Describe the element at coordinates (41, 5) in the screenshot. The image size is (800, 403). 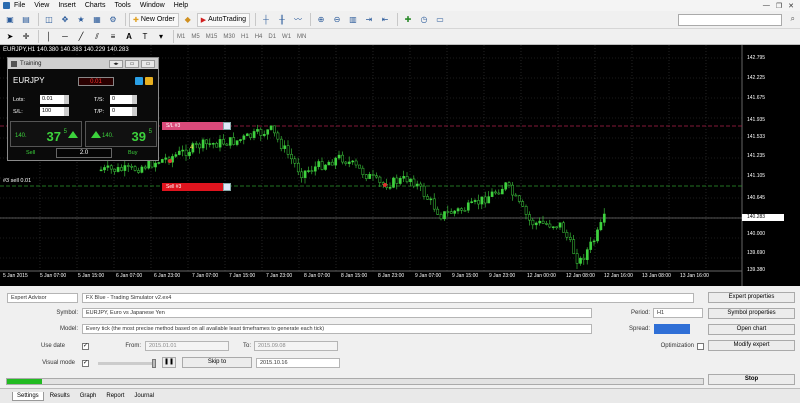
I see `menu-view: View` at that location.